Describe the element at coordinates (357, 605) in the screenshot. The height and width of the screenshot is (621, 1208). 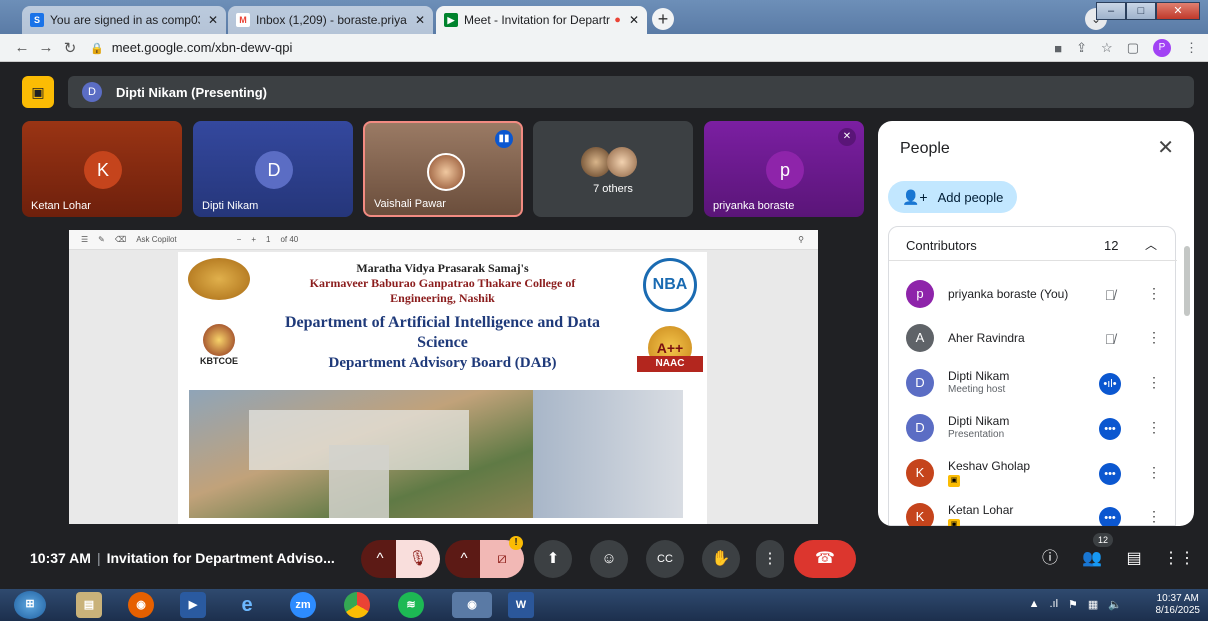
I see `chrome-icon` at that location.